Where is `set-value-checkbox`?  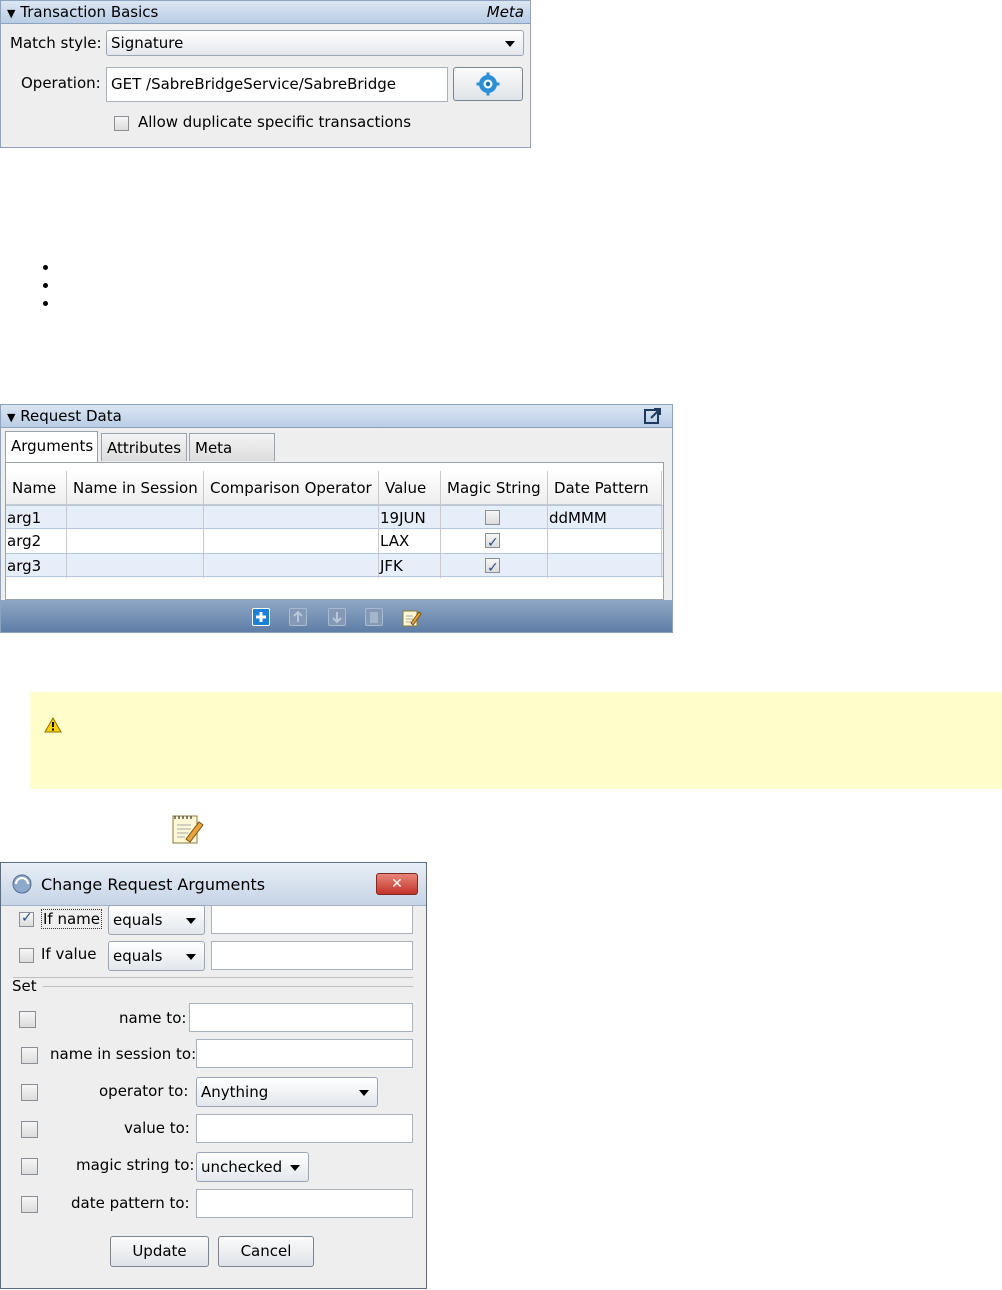
set-value-checkbox is located at coordinates (29, 1129).